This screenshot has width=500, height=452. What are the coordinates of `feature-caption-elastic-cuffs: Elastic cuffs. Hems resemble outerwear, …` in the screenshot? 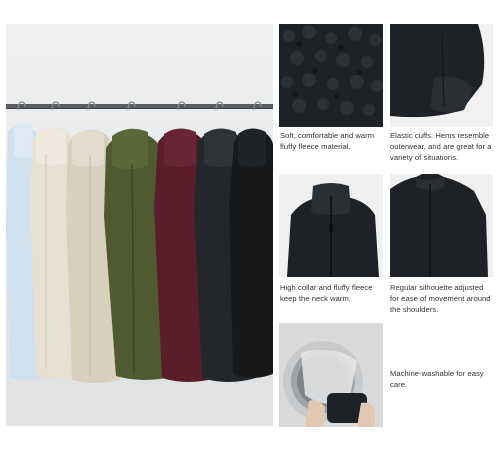 It's located at (441, 146).